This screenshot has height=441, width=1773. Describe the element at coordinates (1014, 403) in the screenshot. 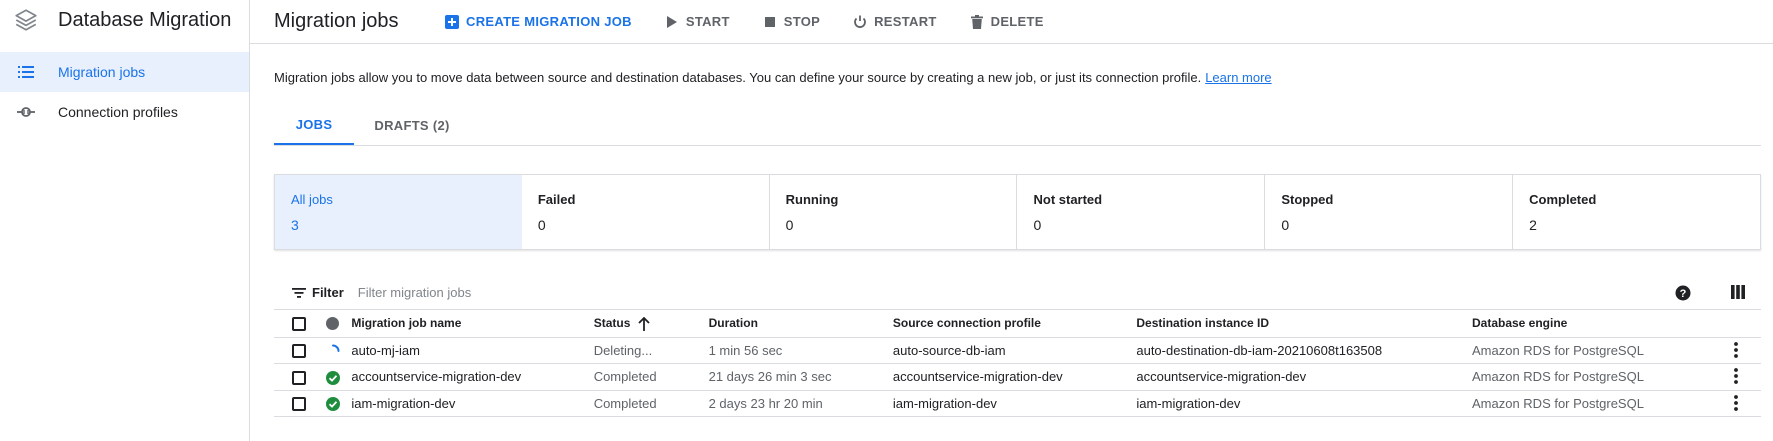

I see `job-source: iam-migration-dev` at that location.